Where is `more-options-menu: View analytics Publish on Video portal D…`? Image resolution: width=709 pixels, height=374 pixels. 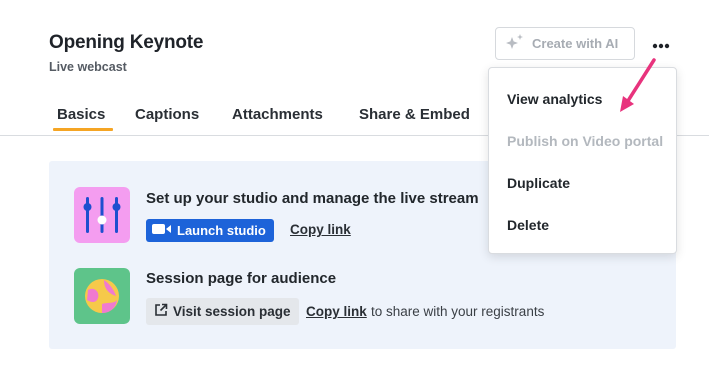
more-options-menu: View analytics Publish on Video portal D… is located at coordinates (582, 160).